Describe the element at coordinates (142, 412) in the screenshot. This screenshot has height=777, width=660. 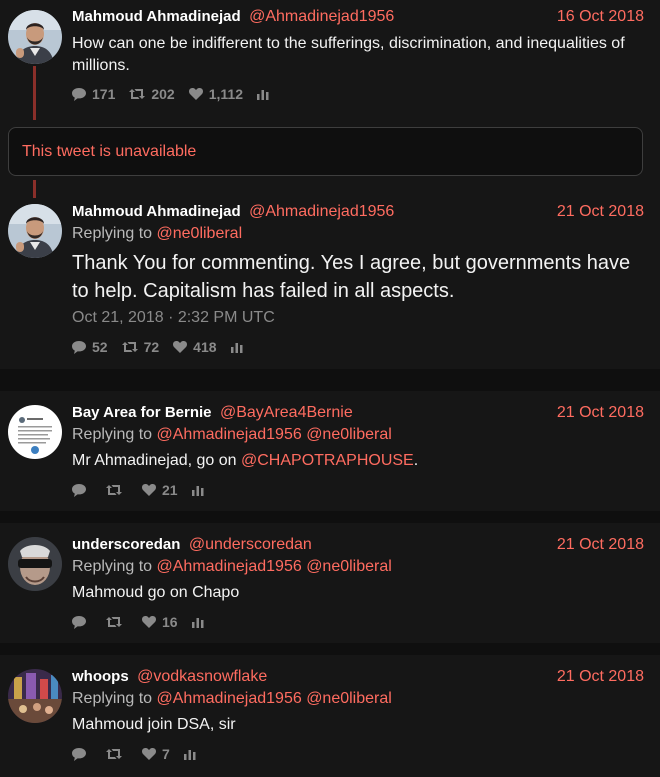
I see `fullname: Bay Area for Bernie` at that location.